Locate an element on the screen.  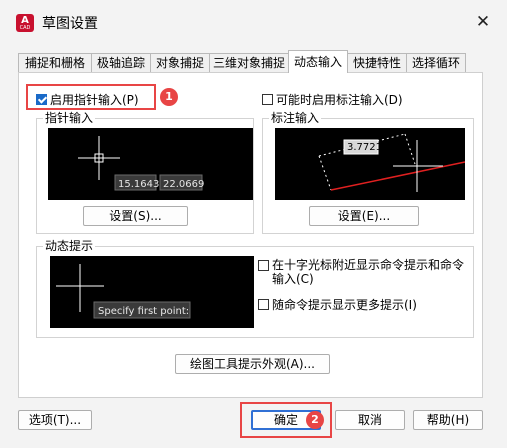
pointer-input-preview: 15.1643 22.0669 is located at coordinates (150, 164).